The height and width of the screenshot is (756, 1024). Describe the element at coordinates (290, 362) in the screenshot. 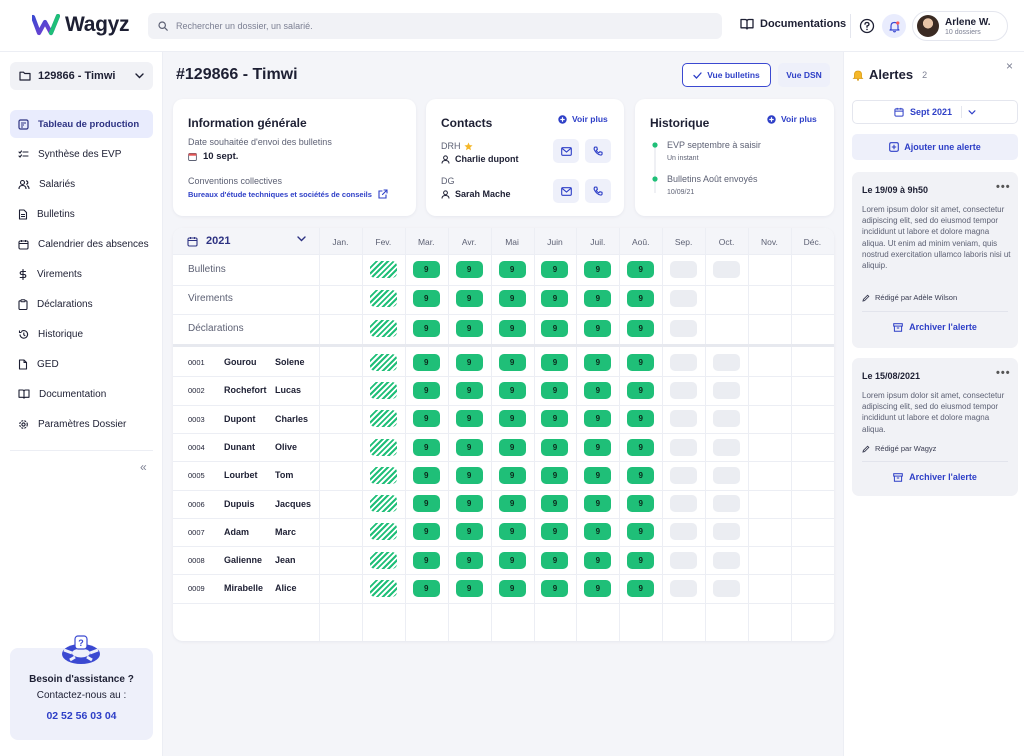

I see `employee-first-name: Solene` at that location.